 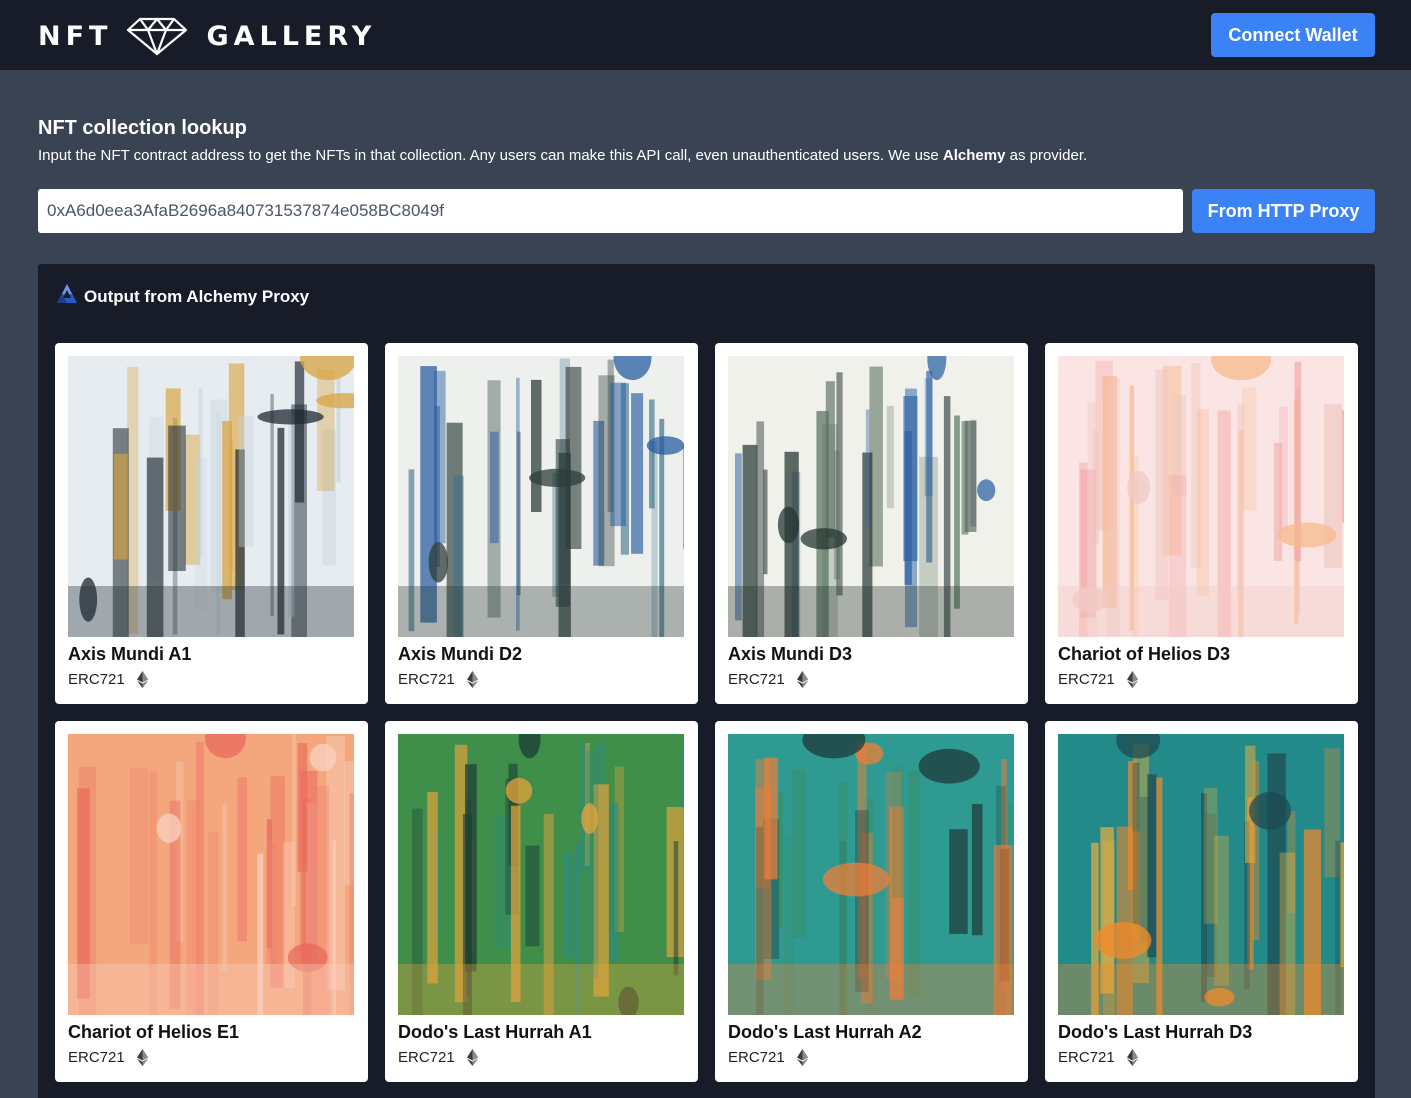 I want to click on description-text-post: as provider., so click(x=1046, y=155).